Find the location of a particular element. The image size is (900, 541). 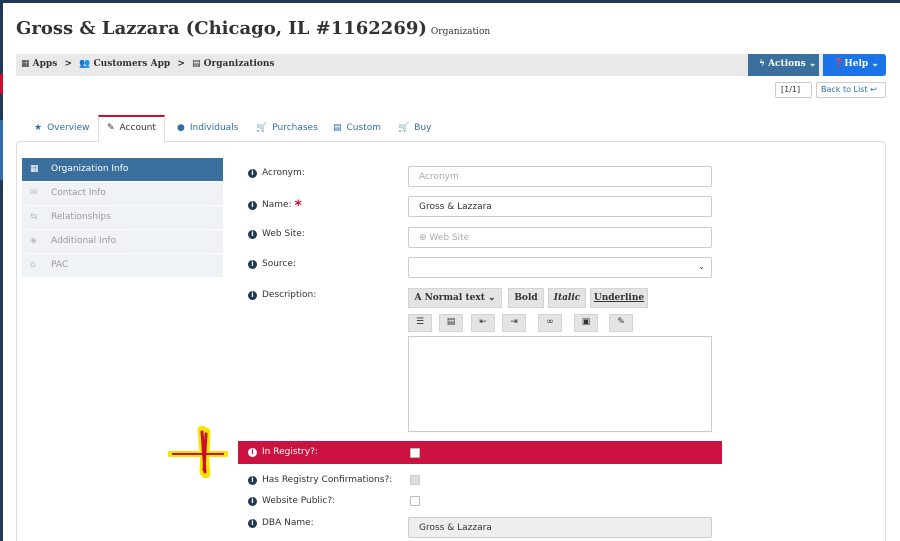

sidebar-item-label: Additional Info is located at coordinates (84, 241).